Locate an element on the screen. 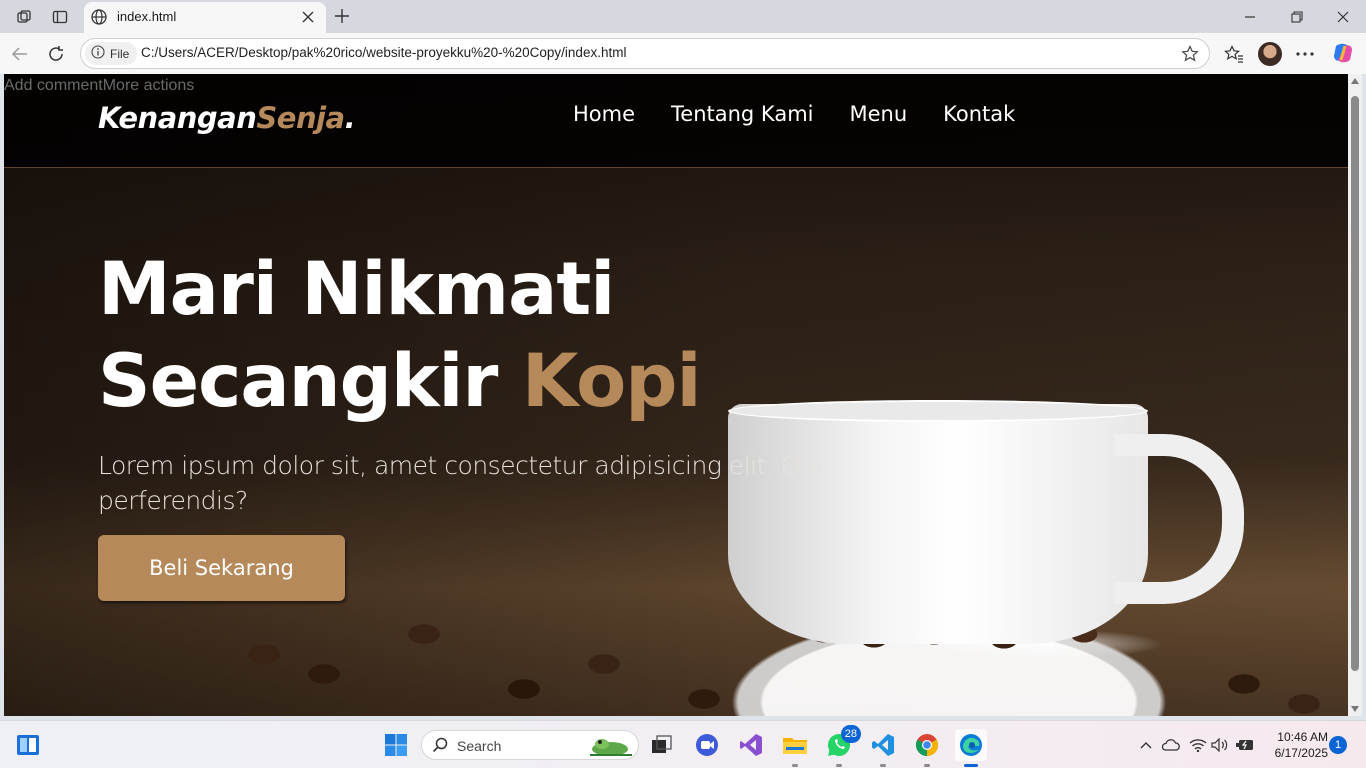 This screenshot has height=768, width=1366. vscode-icon is located at coordinates (883, 748).